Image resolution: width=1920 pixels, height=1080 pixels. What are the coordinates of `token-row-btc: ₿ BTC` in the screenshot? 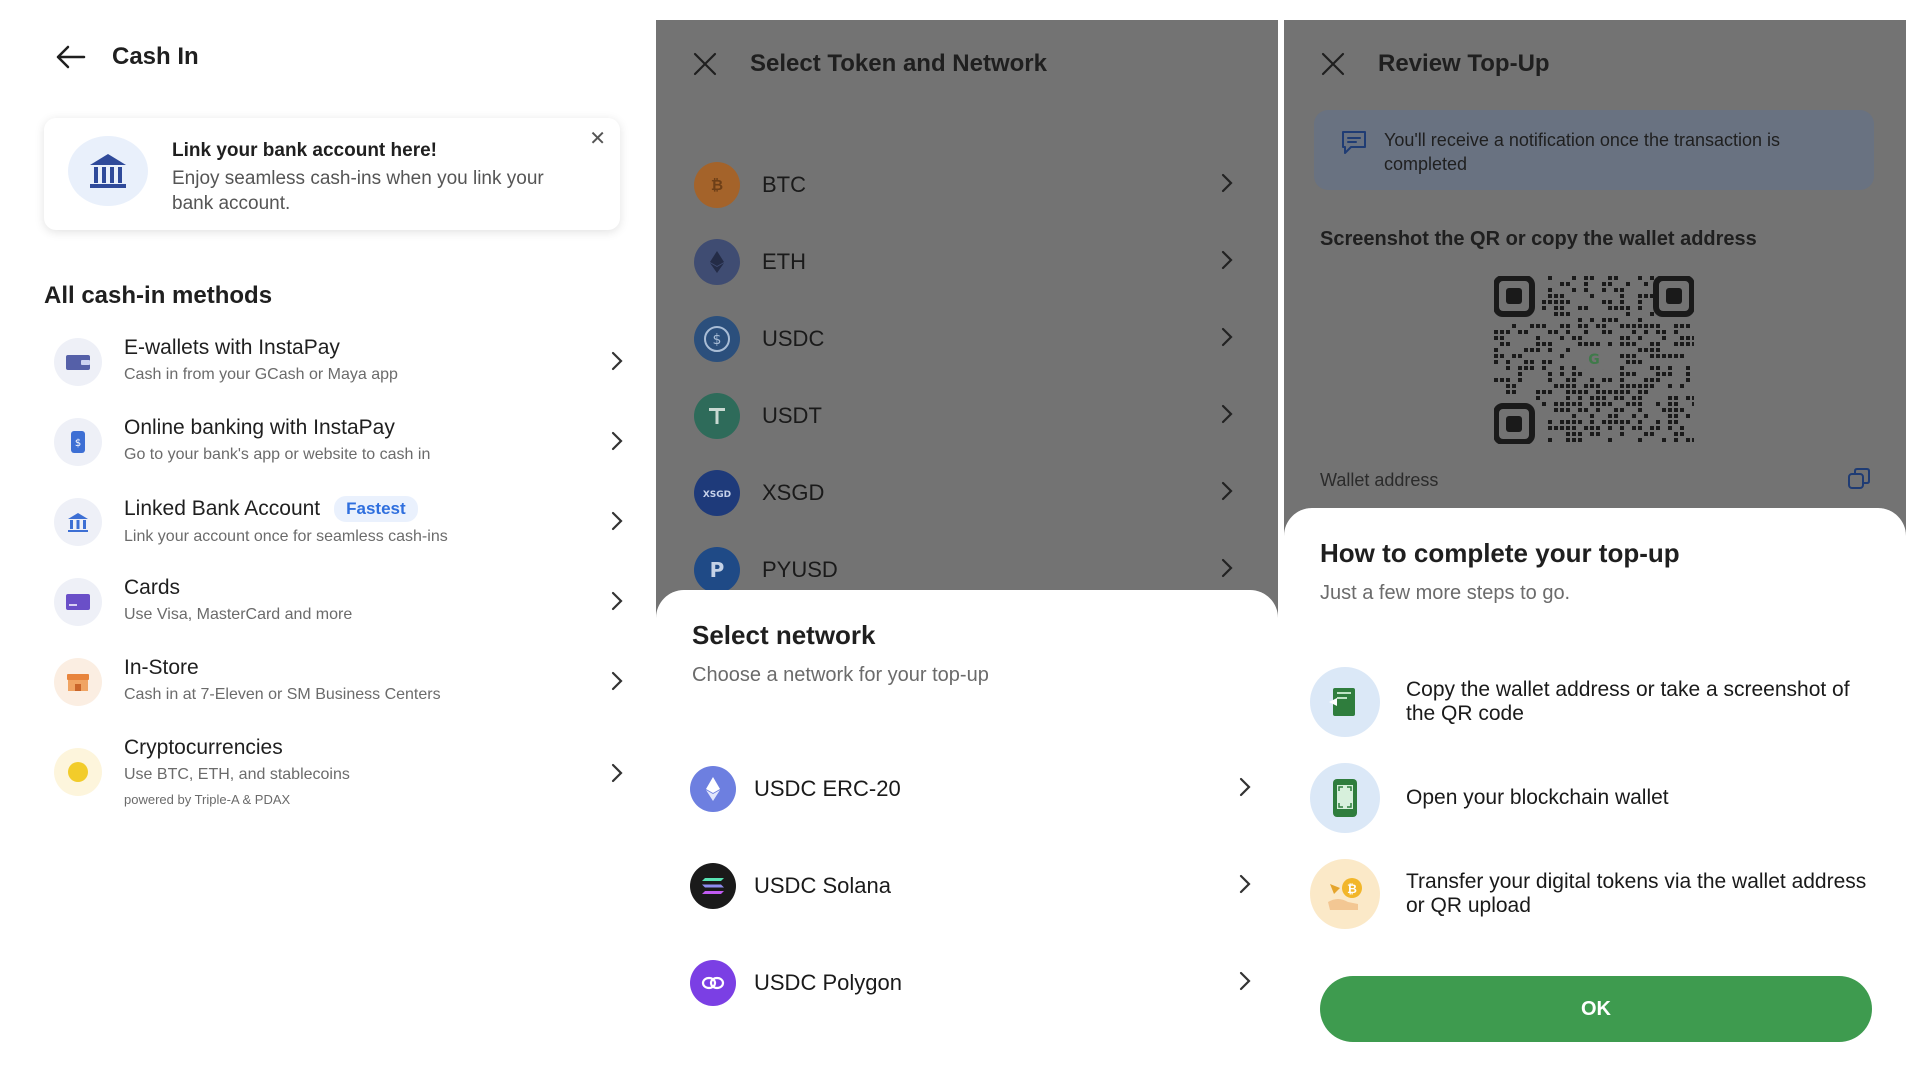 It's located at (969, 184).